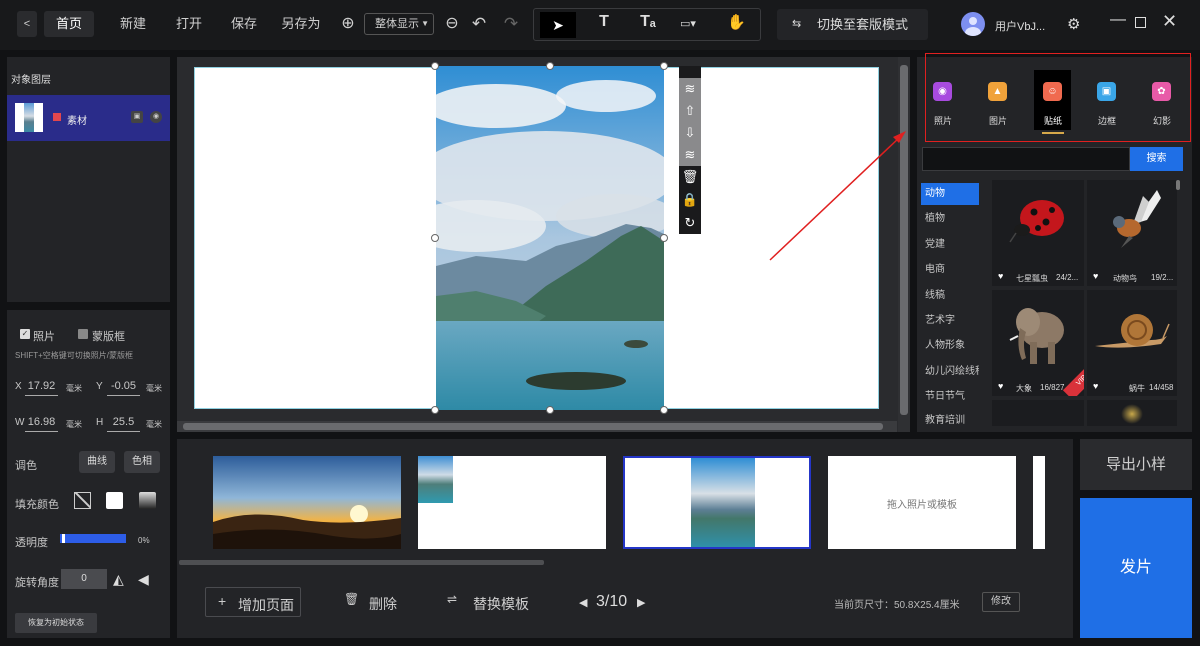  What do you see at coordinates (143, 579) in the screenshot?
I see `flip-vertical-icon: ◀` at bounding box center [143, 579].